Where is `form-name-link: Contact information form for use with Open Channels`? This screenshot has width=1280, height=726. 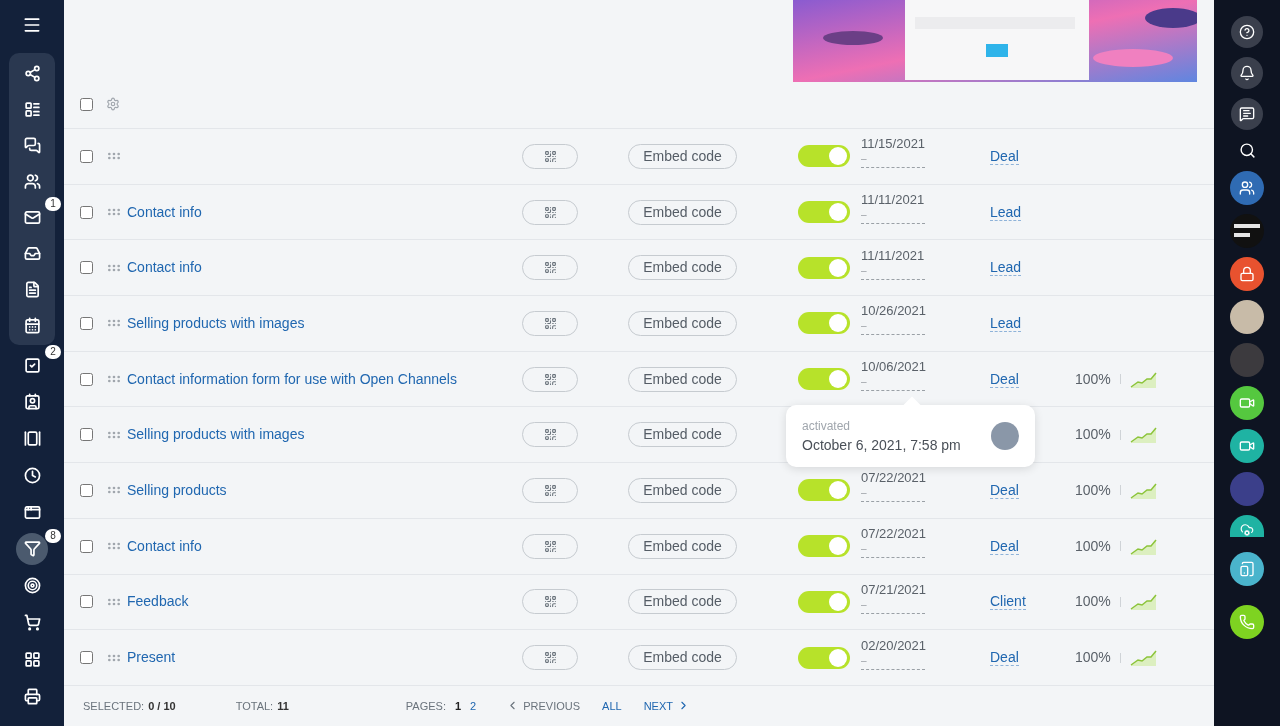 form-name-link: Contact information form for use with Open Channels is located at coordinates (292, 378).